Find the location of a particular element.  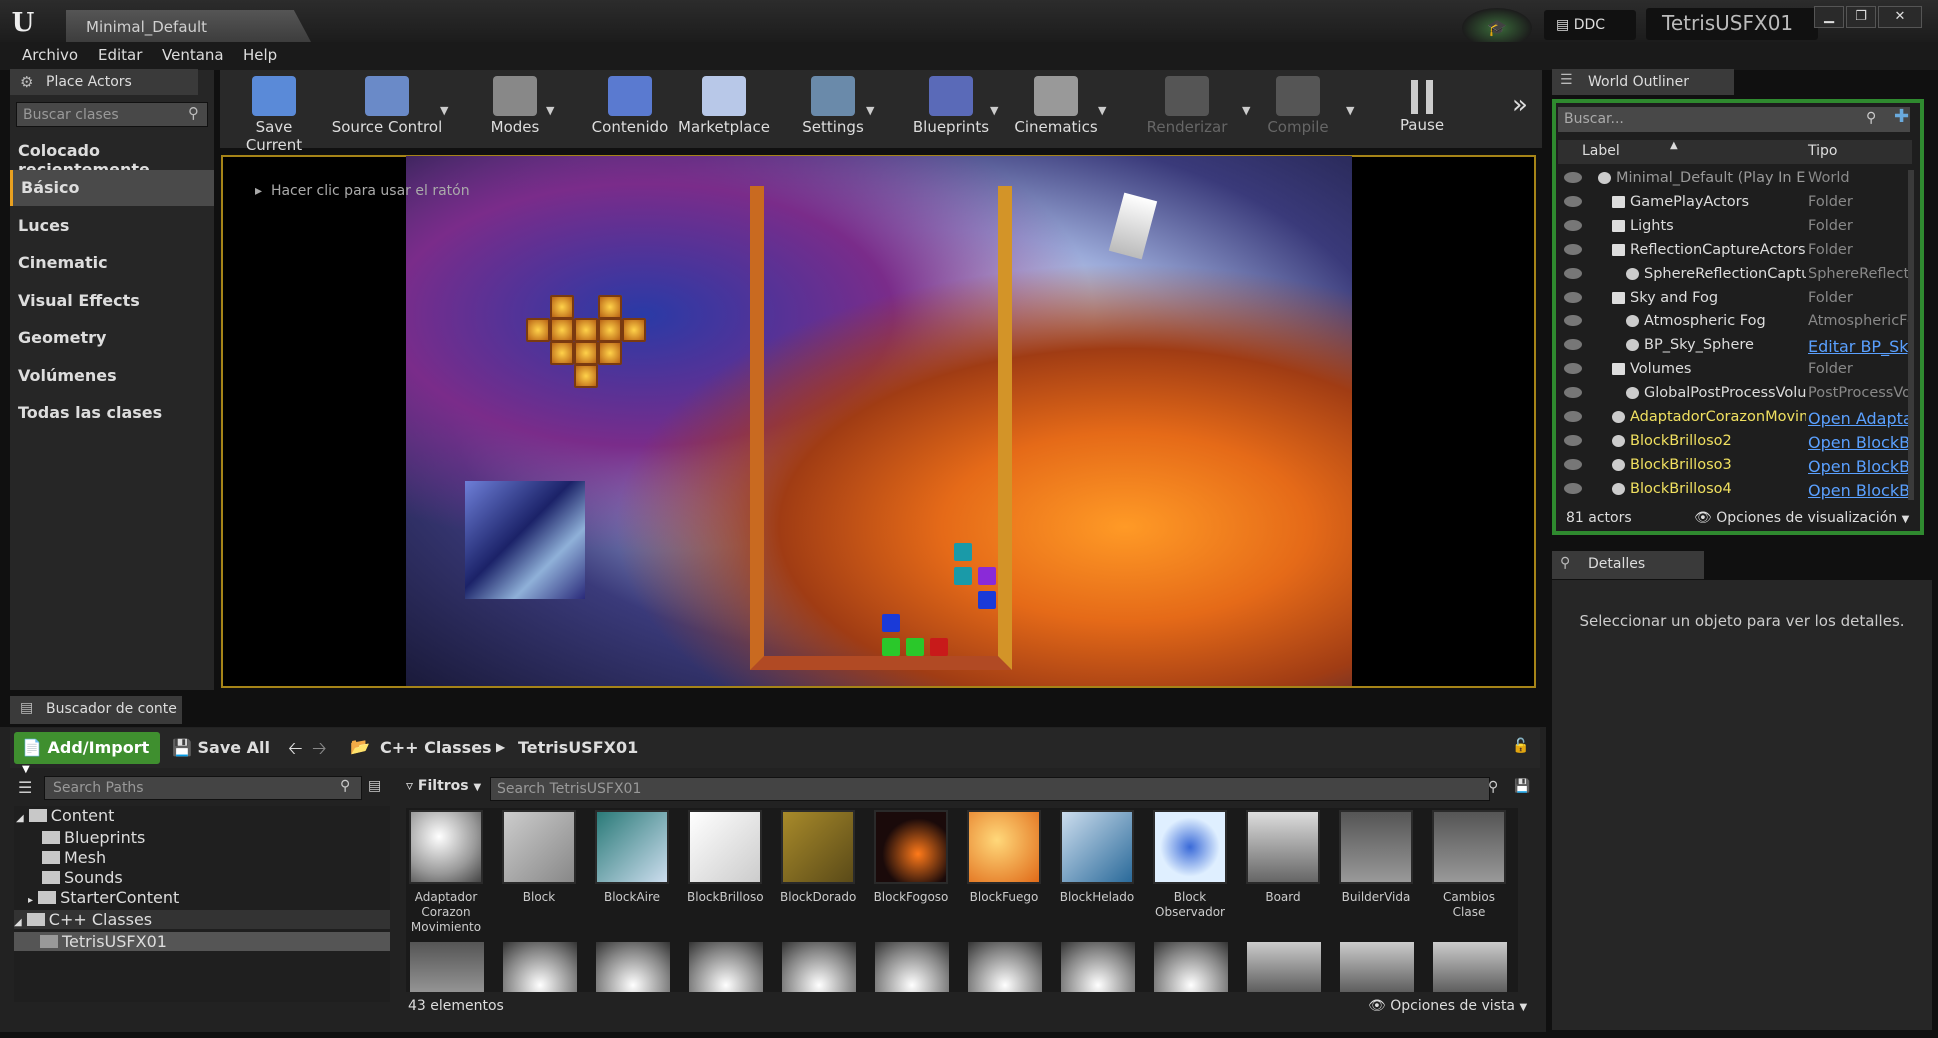

cinematics-button: Cinematics is located at coordinates (1056, 109).